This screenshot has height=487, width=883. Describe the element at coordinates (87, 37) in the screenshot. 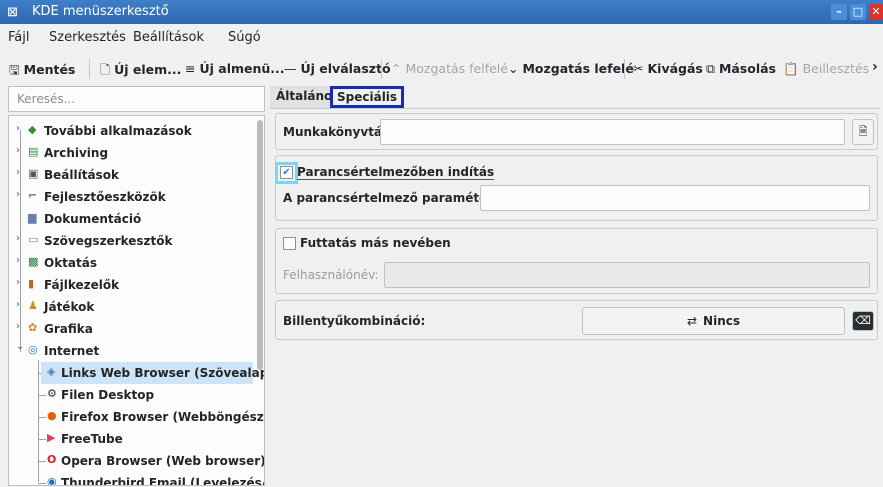

I see `menu-edit: Szerkesztés` at that location.